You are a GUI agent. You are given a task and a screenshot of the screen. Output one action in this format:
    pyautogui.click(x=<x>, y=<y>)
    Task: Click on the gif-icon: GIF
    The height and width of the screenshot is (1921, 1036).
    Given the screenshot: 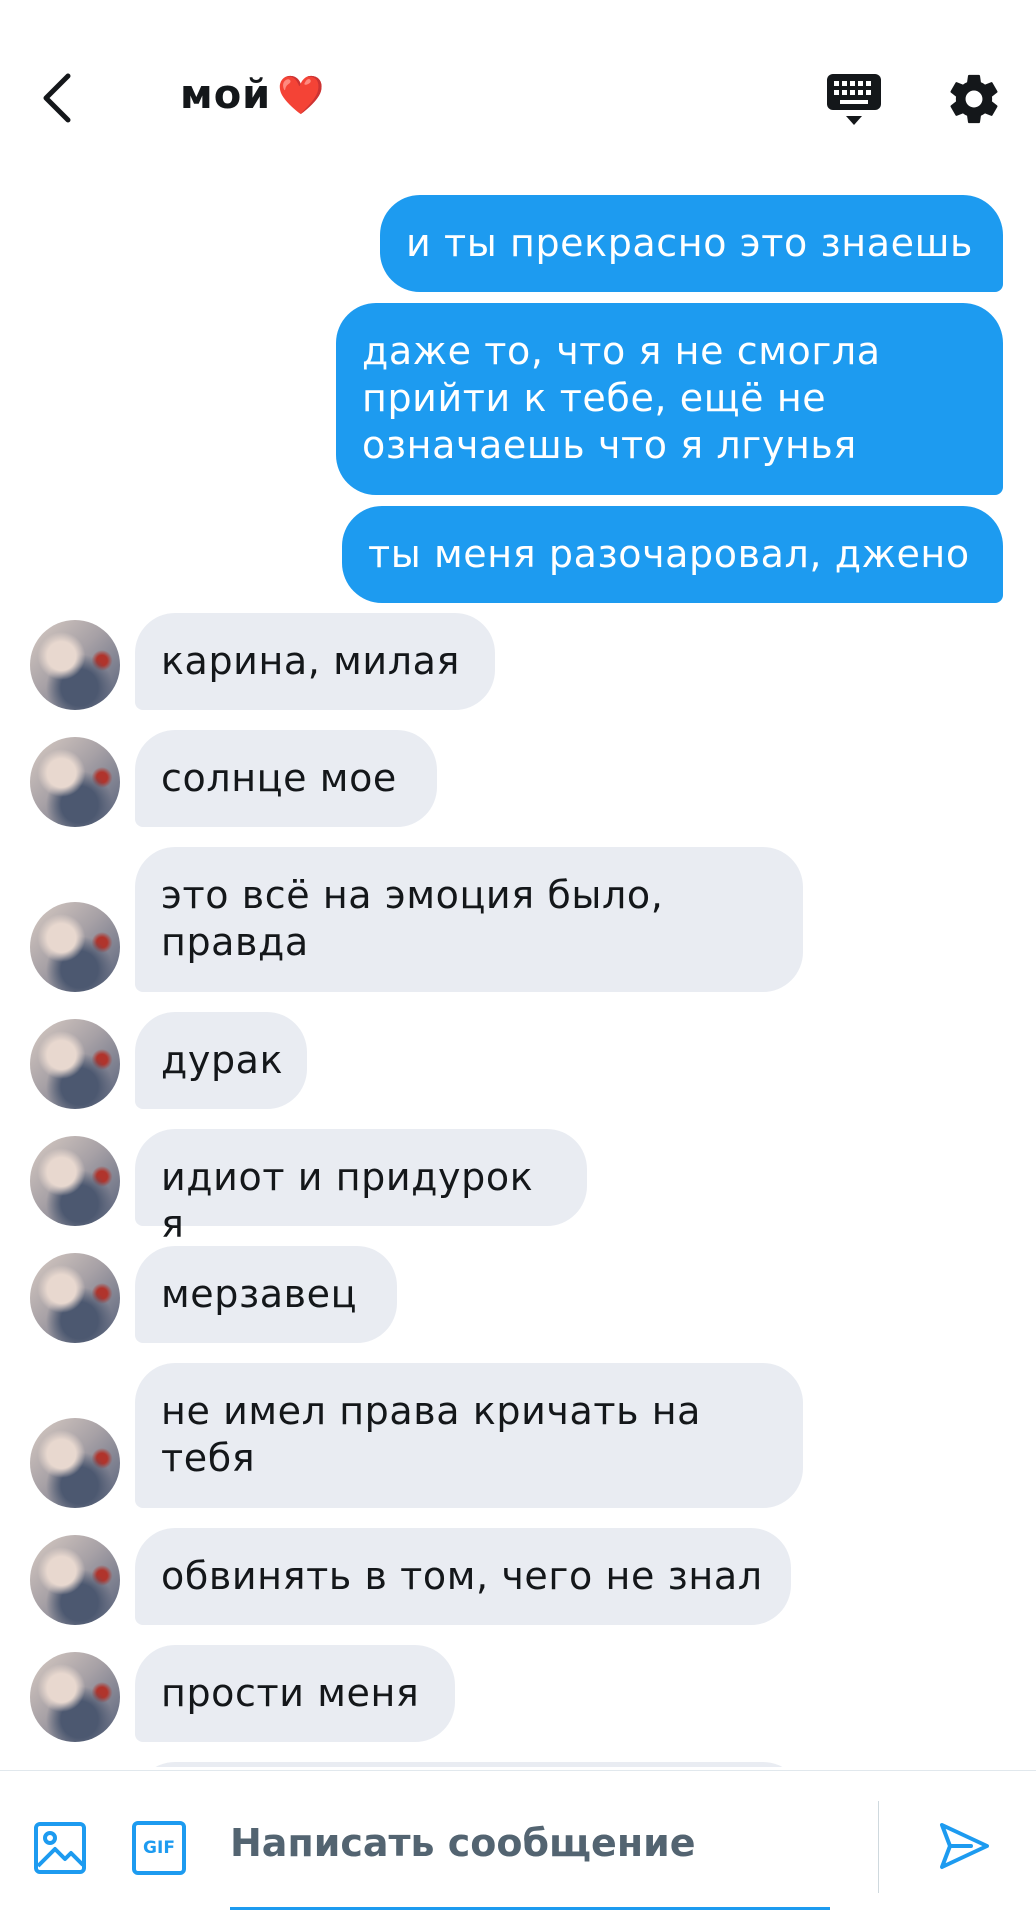 What is the action you would take?
    pyautogui.click(x=159, y=1848)
    